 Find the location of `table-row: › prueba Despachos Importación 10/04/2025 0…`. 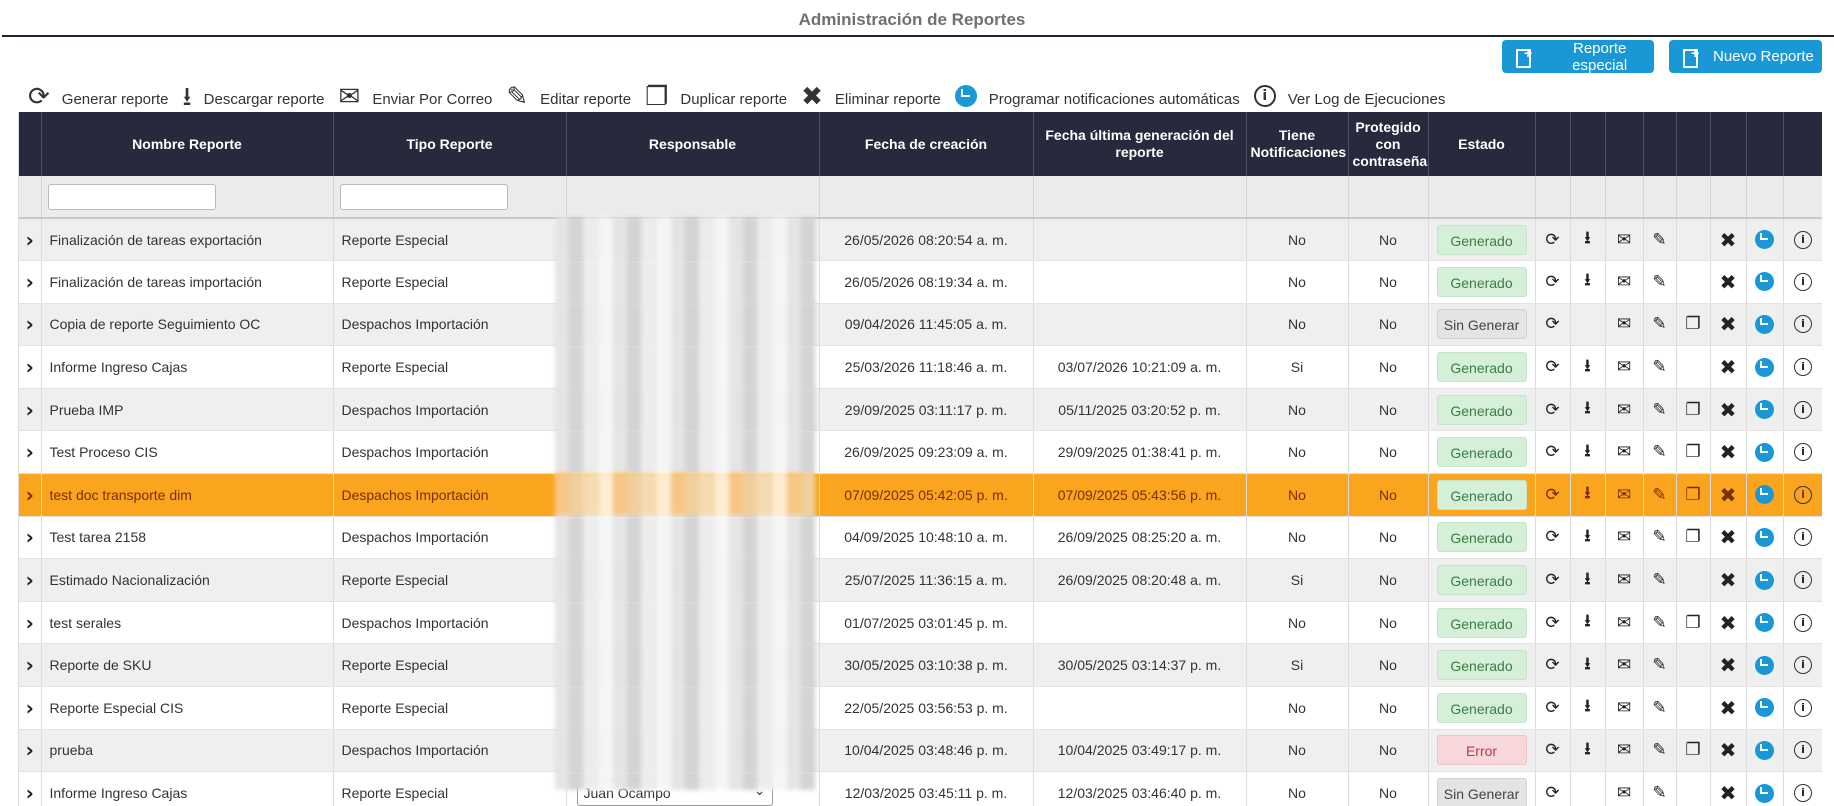

table-row: › prueba Despachos Importación 10/04/2025 0… is located at coordinates (920, 750).